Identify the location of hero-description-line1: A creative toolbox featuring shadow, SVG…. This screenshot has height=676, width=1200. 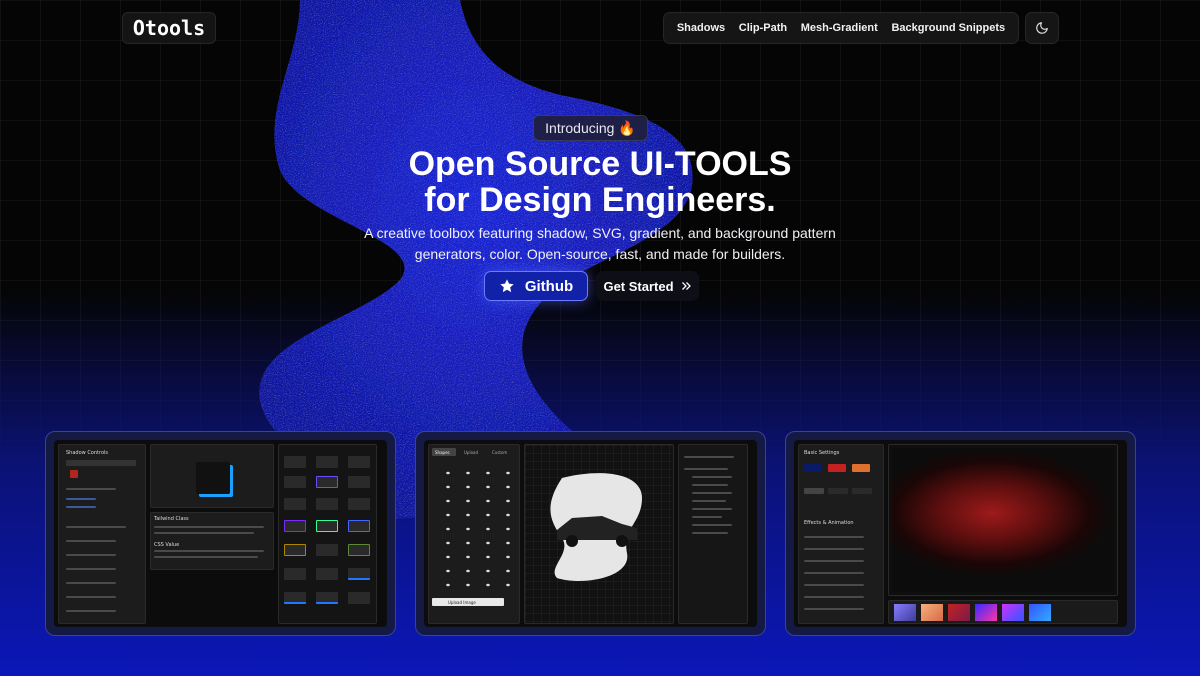
(600, 233).